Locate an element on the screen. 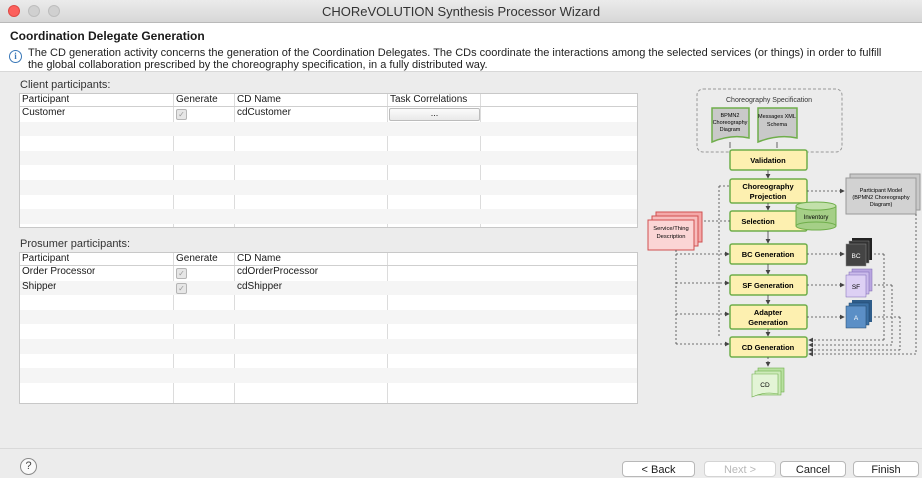  bc-artifact-icon: BC is located at coordinates (858, 252).